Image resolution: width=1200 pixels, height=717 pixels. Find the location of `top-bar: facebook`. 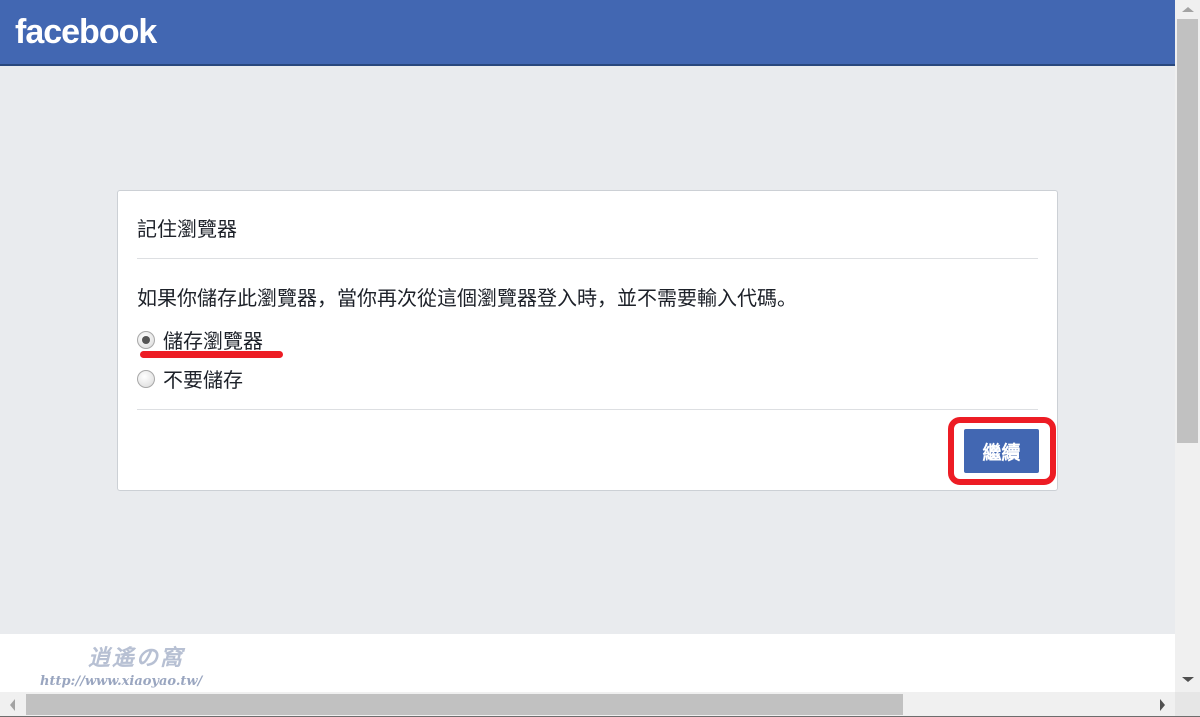

top-bar: facebook is located at coordinates (587, 33).